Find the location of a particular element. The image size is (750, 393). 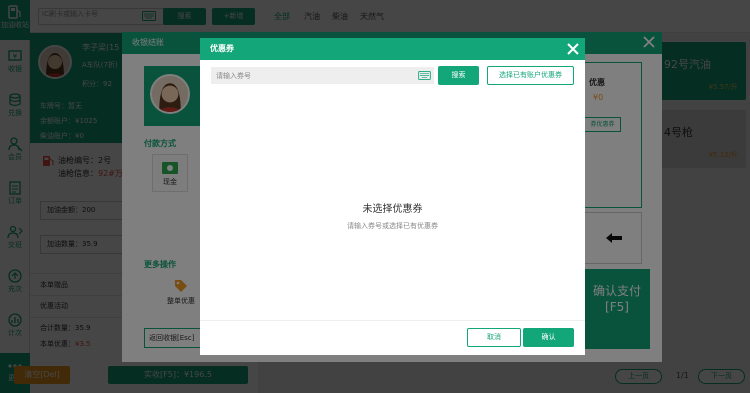

empty-state-title: 未选择优惠券 is located at coordinates (392, 209).